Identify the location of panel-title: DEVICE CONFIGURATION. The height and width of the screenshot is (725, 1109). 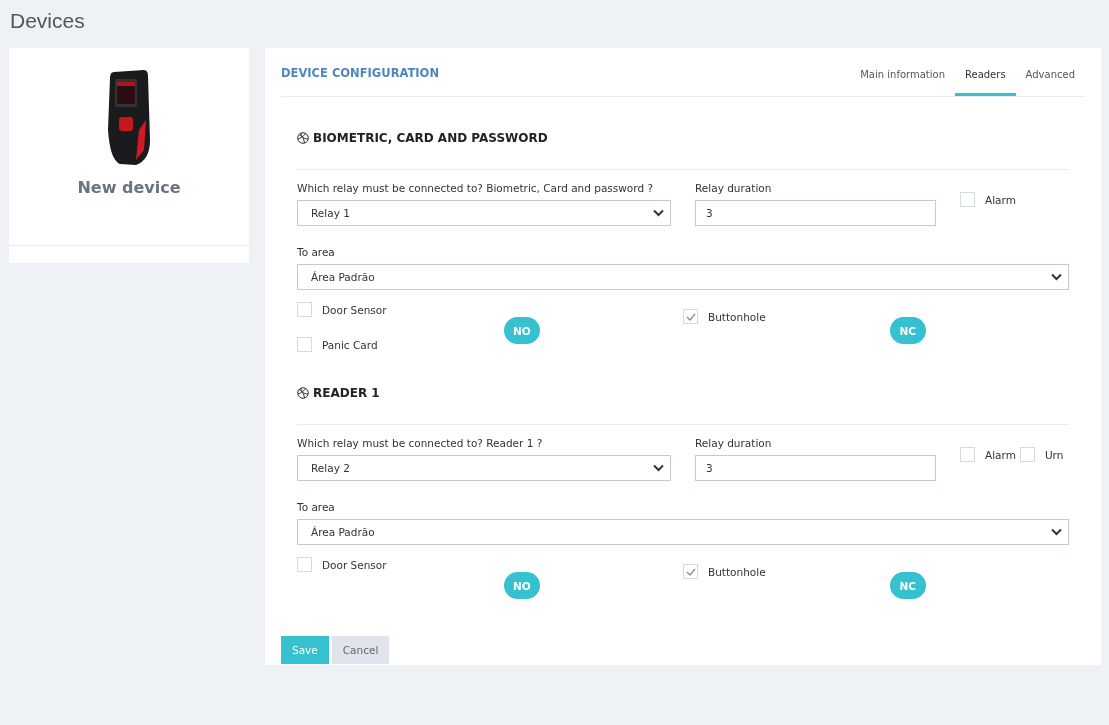
(360, 73).